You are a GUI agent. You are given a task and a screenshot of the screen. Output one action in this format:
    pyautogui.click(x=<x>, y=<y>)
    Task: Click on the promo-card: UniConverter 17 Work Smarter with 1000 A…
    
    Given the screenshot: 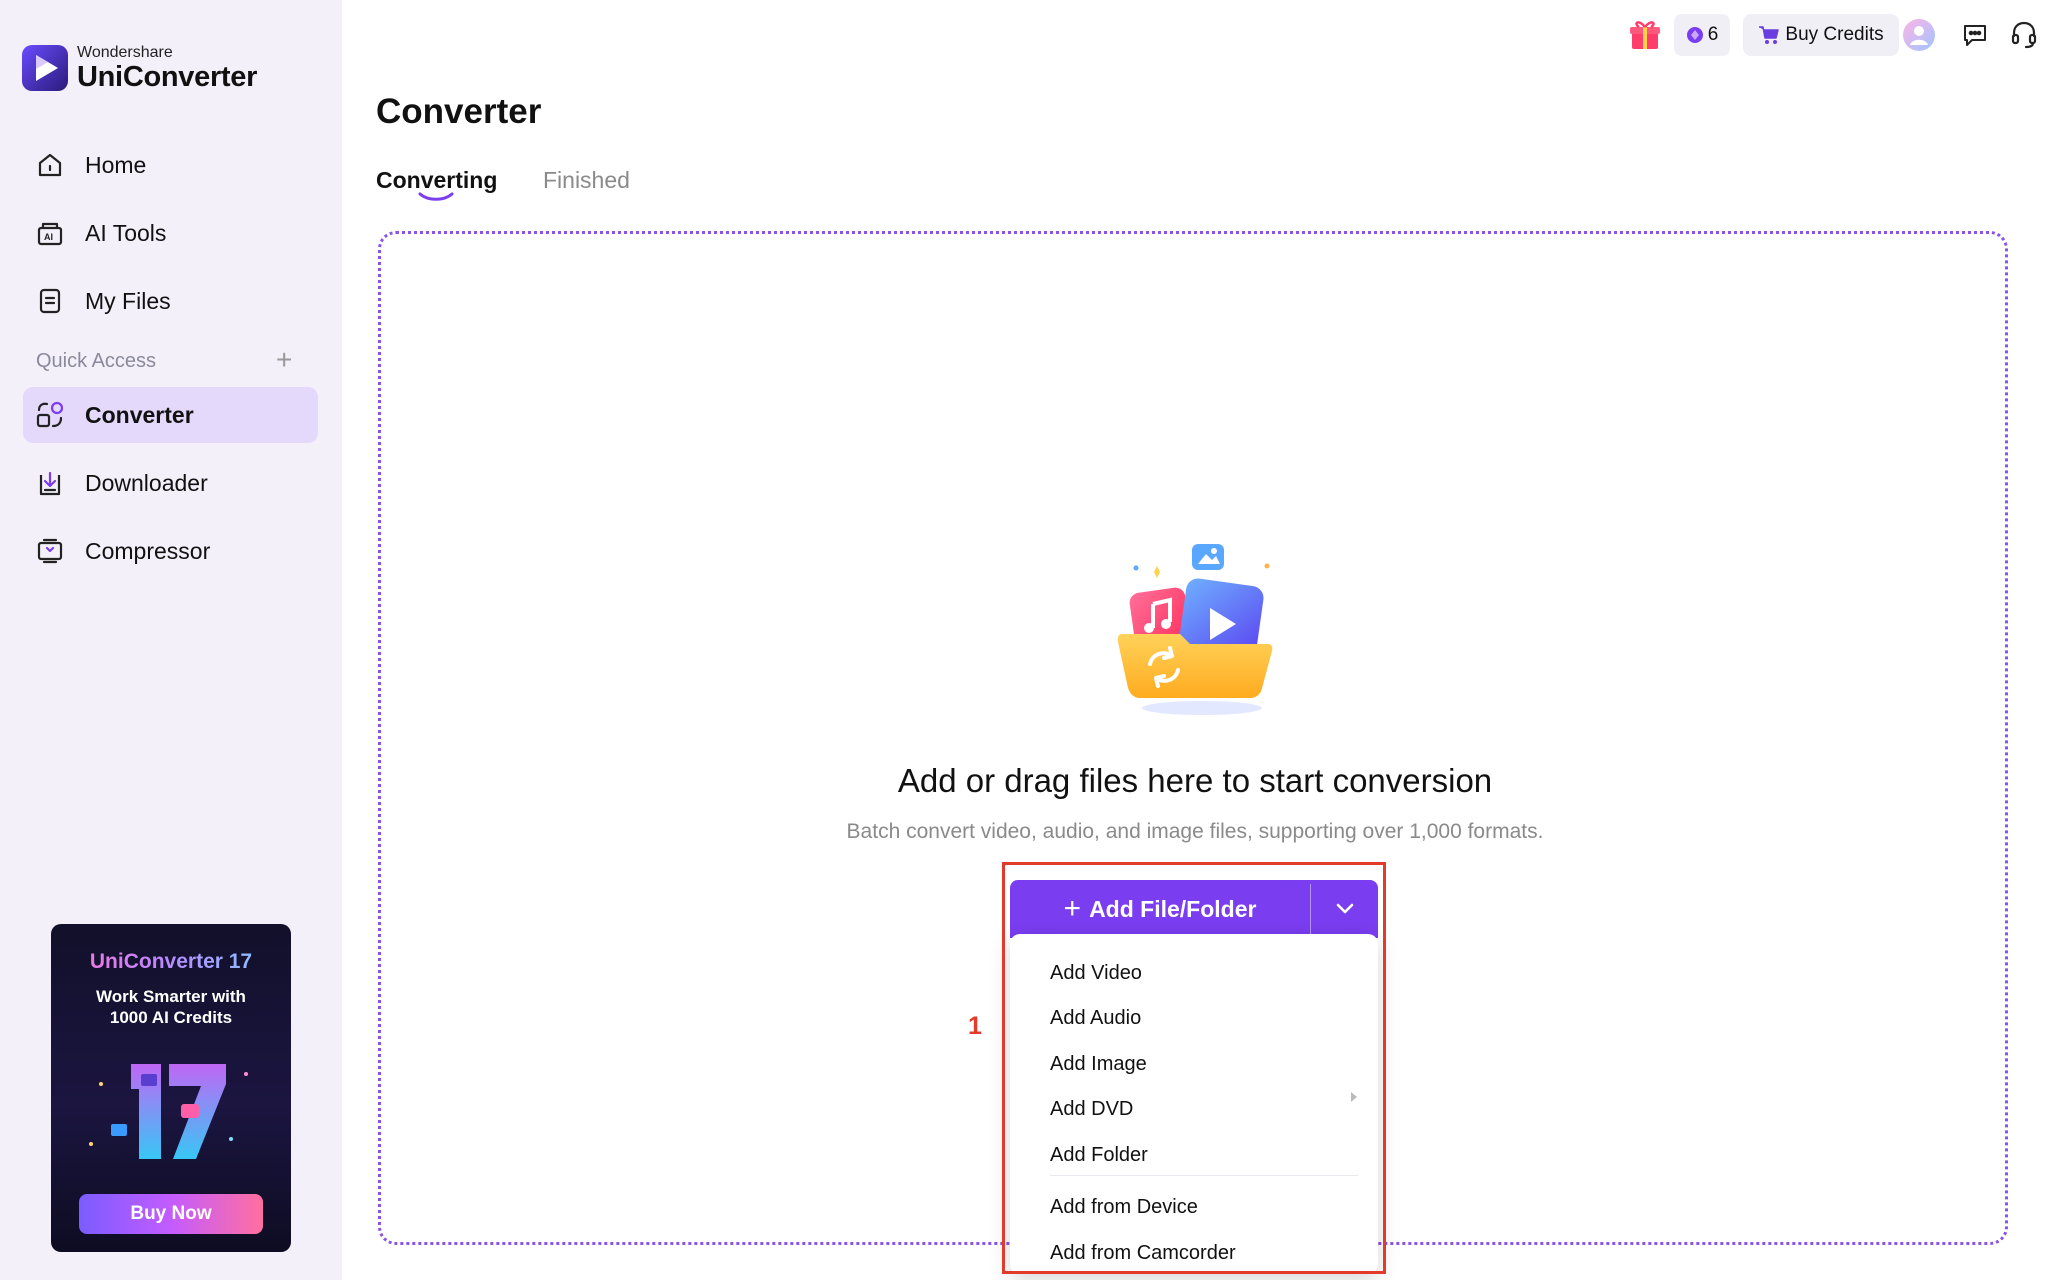 What is the action you would take?
    pyautogui.click(x=171, y=1088)
    